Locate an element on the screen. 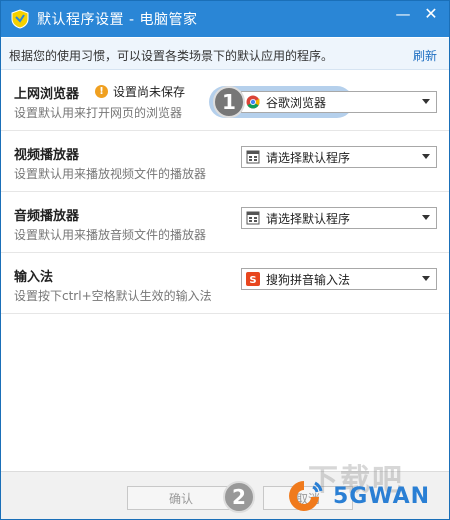  warning-text: 设置尚未保存 is located at coordinates (149, 92).